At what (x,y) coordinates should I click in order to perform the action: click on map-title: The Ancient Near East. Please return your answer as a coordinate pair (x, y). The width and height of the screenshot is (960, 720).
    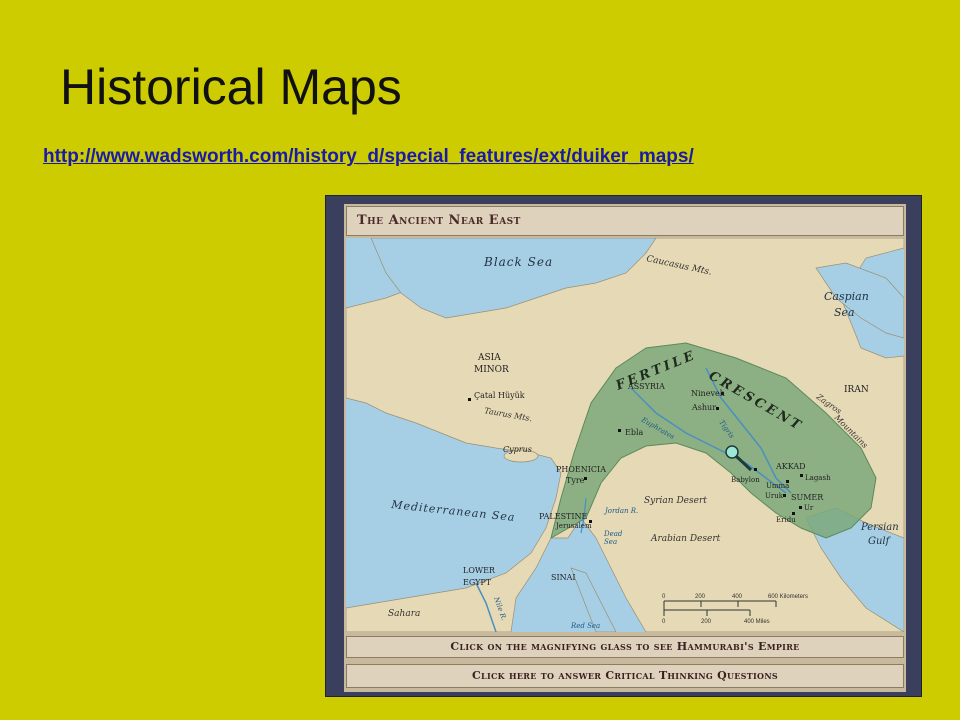
    Looking at the image, I should click on (439, 220).